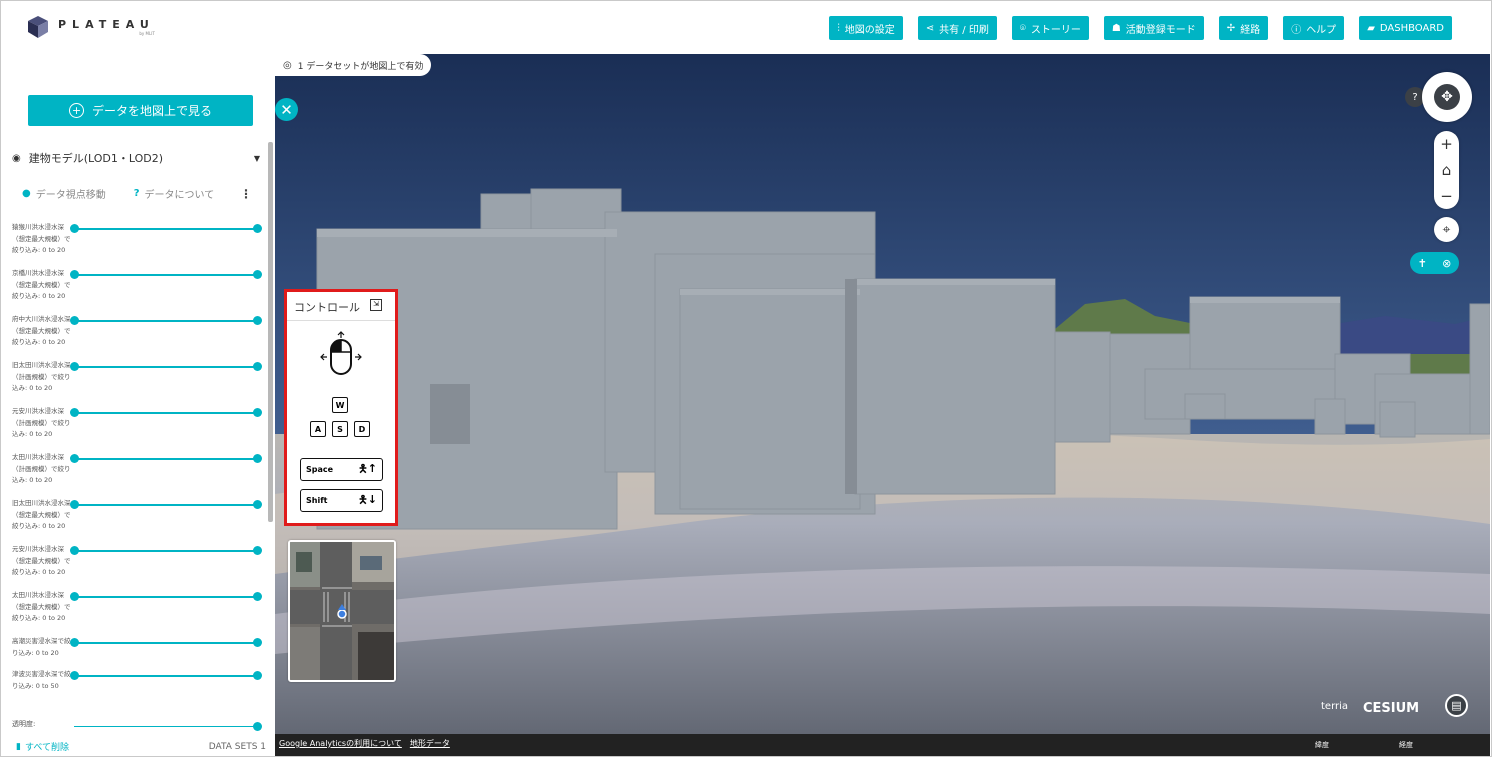 Image resolution: width=1494 pixels, height=759 pixels. What do you see at coordinates (41, 330) in the screenshot?
I see `filter-label: 府中大川洪水浸水深（想定最大規模）で絞り込み: 0 to 20` at bounding box center [41, 330].